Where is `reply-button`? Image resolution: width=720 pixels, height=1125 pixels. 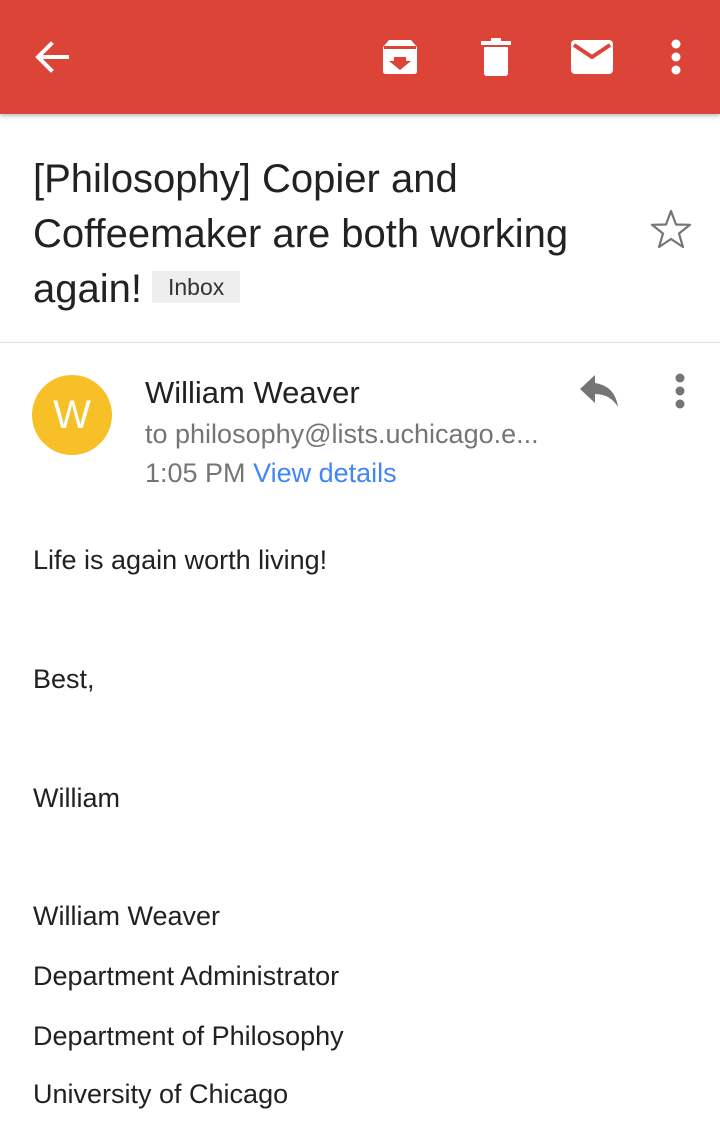
reply-button is located at coordinates (599, 393).